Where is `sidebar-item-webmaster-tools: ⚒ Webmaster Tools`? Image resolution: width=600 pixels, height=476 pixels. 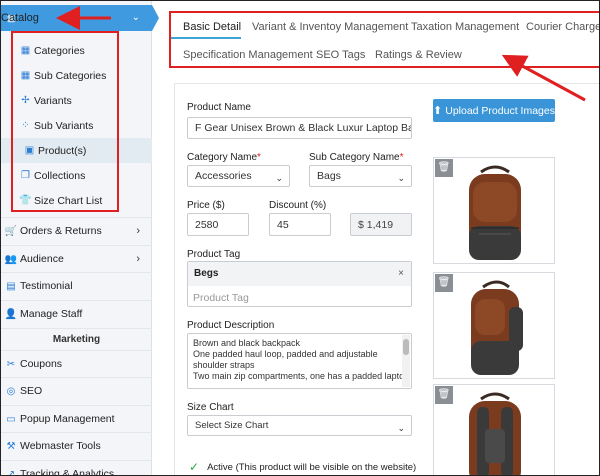
sidebar-item-webmaster-tools: ⚒ Webmaster Tools is located at coordinates (76, 445).